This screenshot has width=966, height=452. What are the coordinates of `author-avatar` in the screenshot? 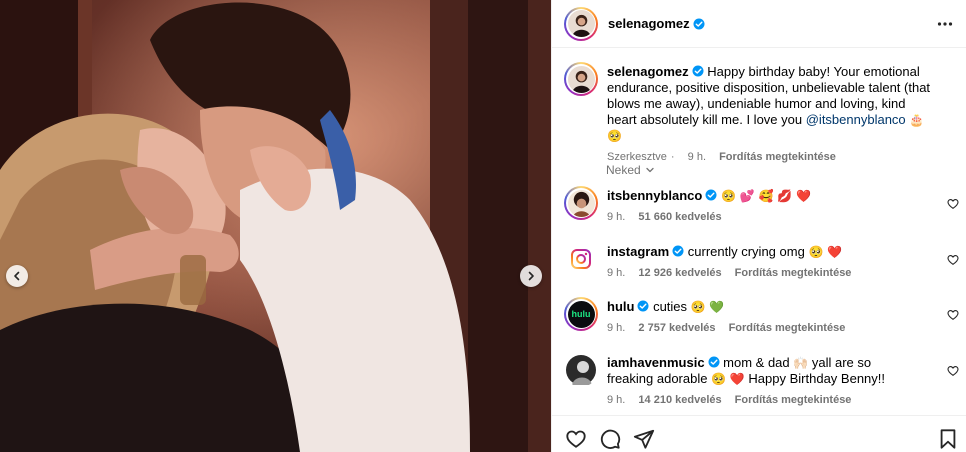 It's located at (581, 23).